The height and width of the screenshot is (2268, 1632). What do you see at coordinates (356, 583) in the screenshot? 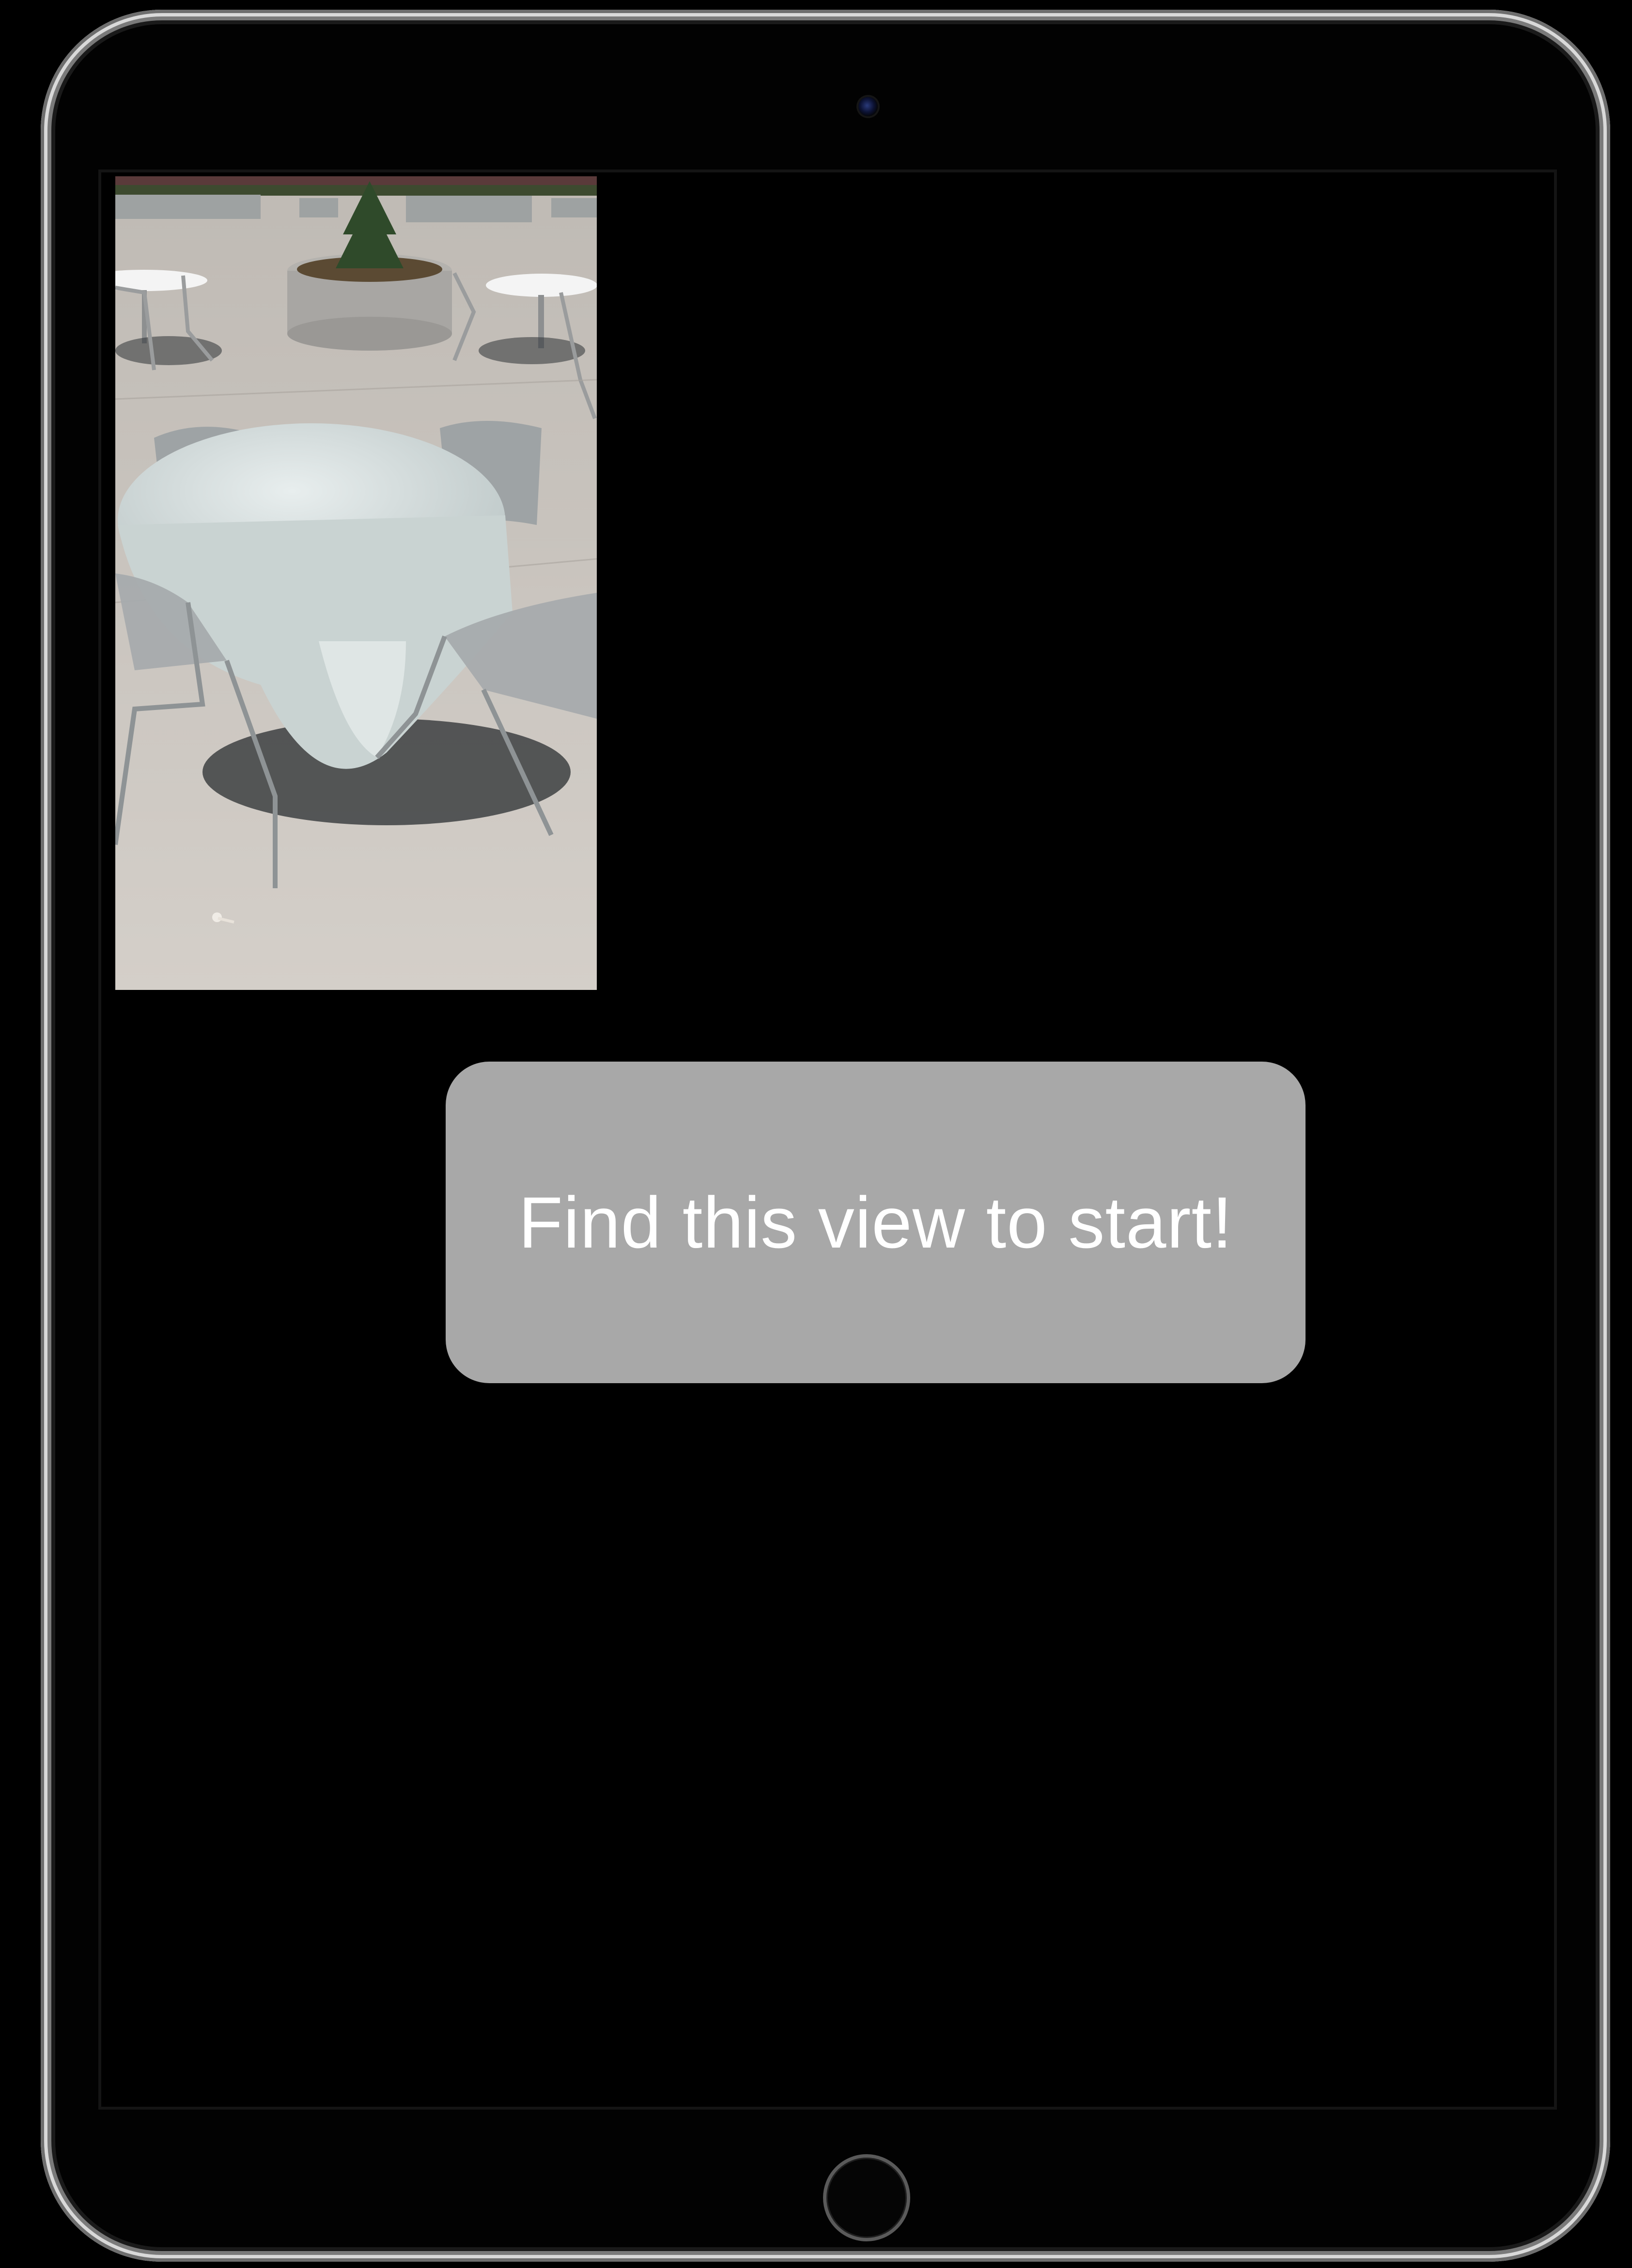
I see `reference-photo` at bounding box center [356, 583].